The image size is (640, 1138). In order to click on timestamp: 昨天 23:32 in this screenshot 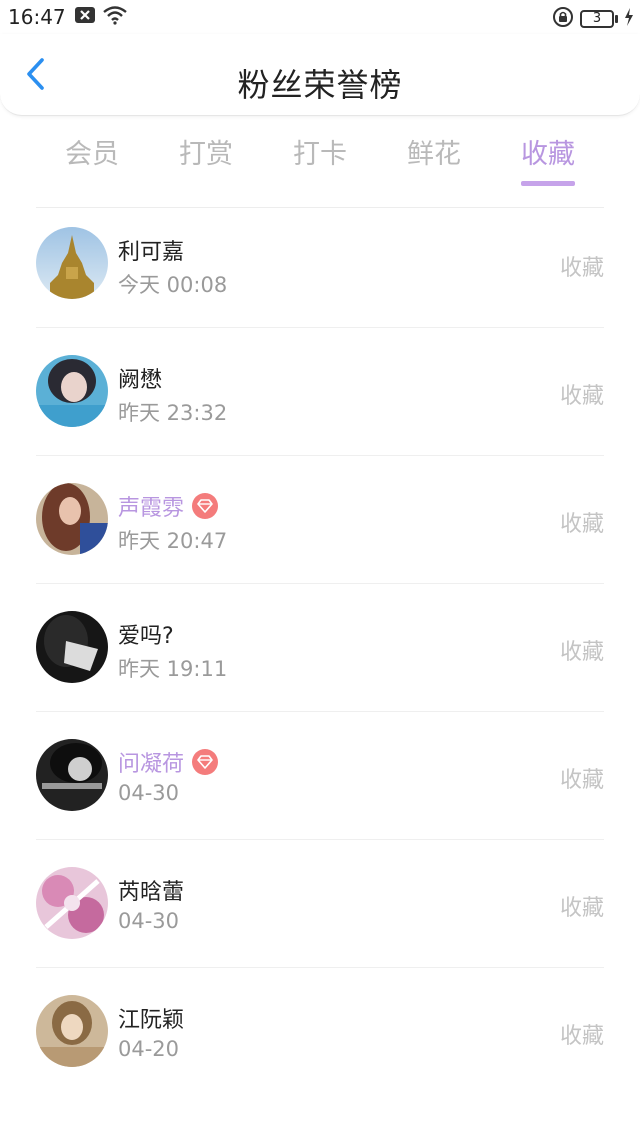, I will do `click(173, 413)`.